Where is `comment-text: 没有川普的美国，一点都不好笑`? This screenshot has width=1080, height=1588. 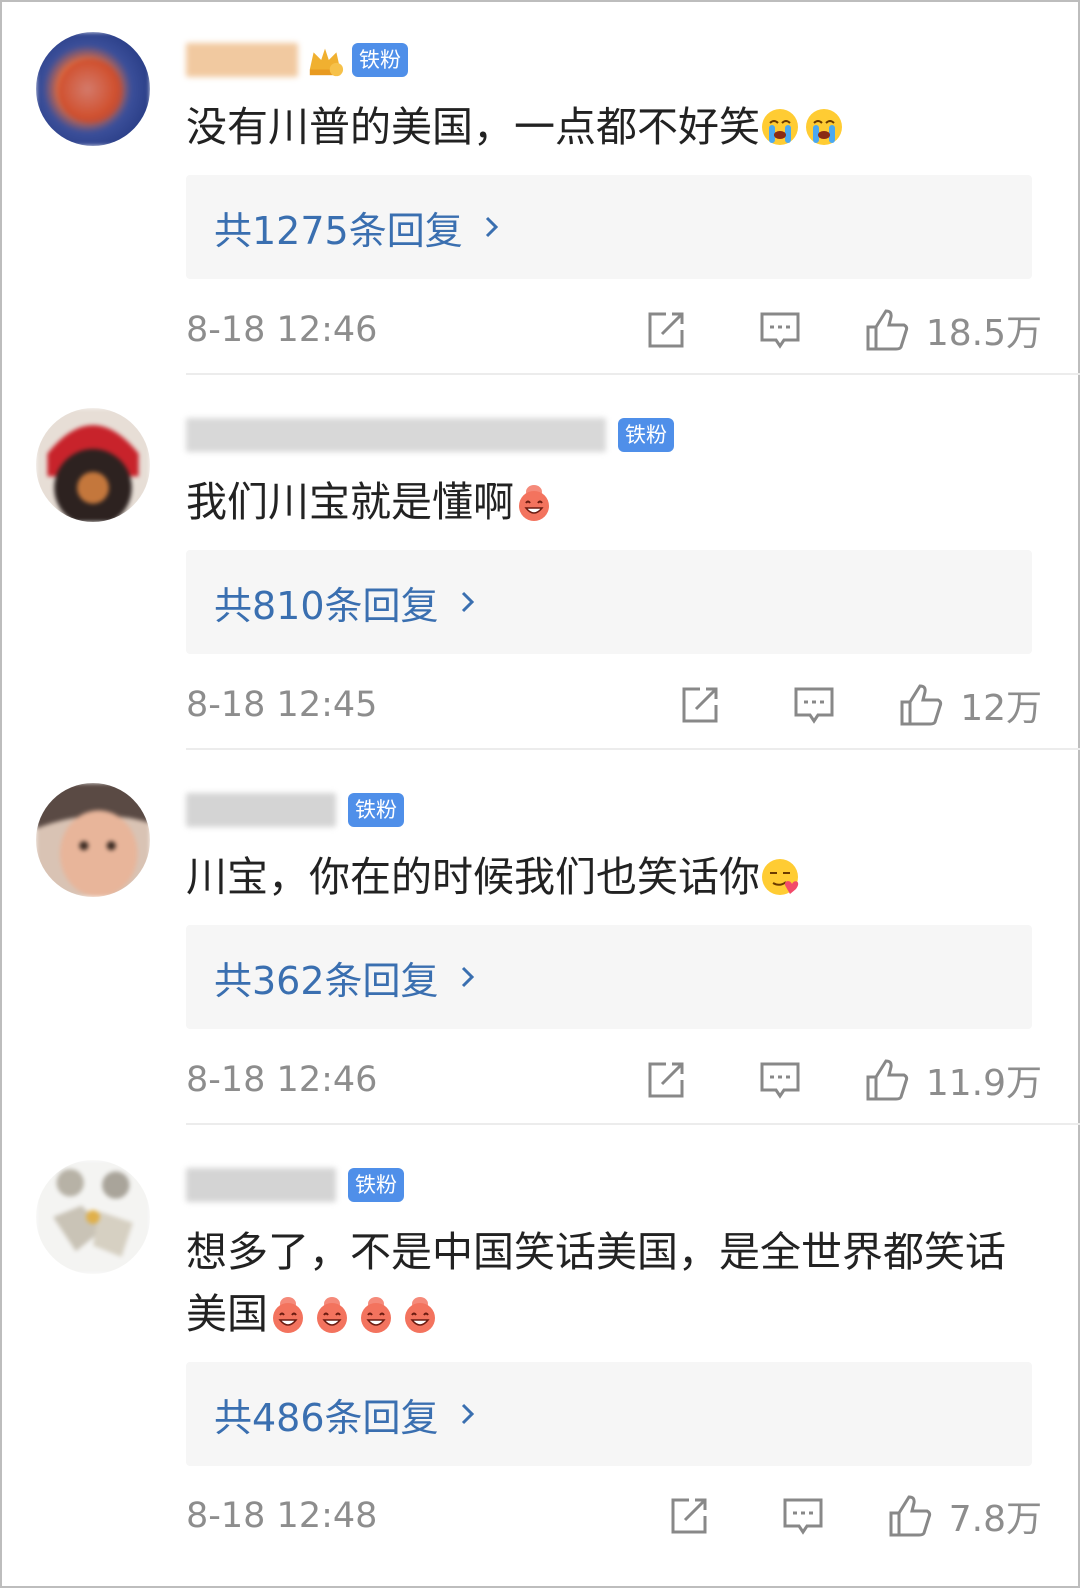
comment-text: 没有川普的美国，一点都不好笑 is located at coordinates (614, 127).